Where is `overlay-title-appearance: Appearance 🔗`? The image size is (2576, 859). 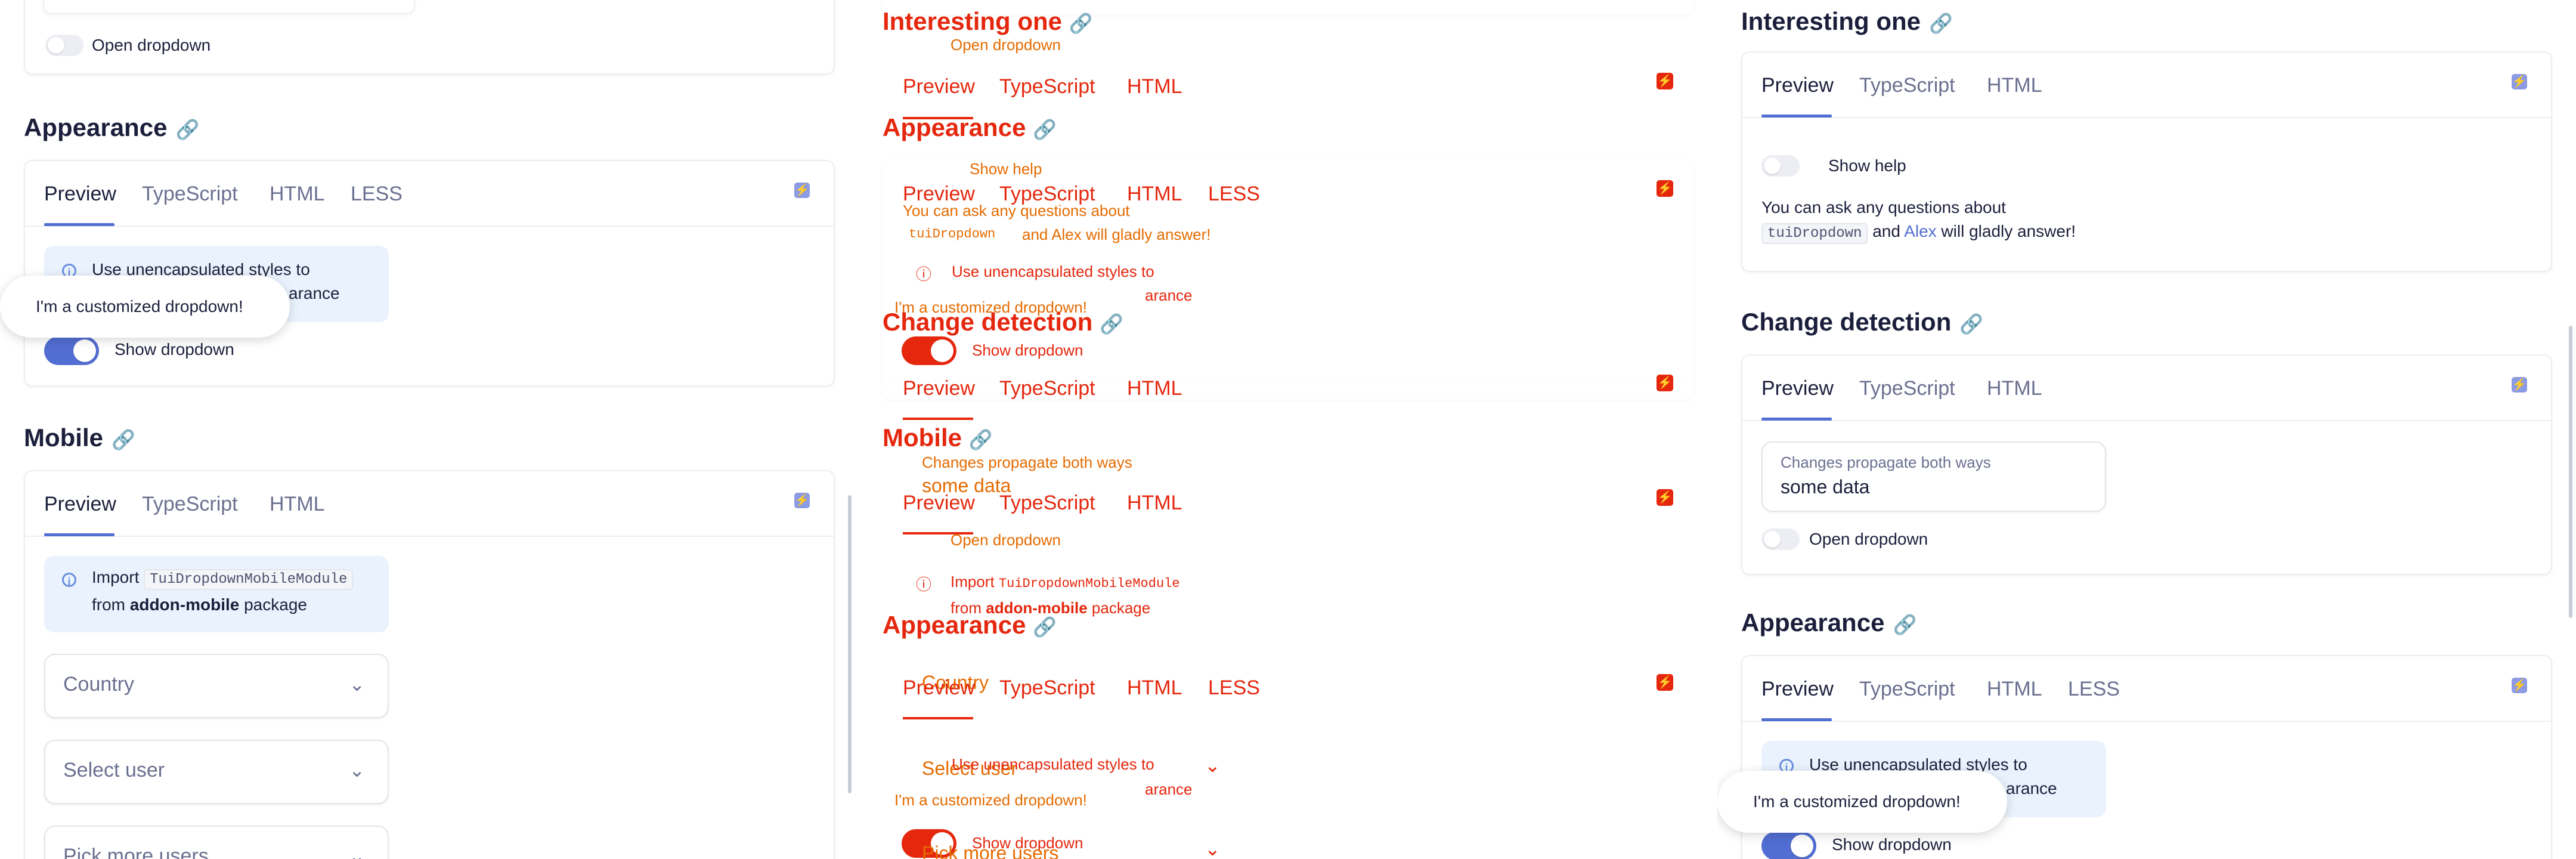 overlay-title-appearance: Appearance 🔗 is located at coordinates (970, 127).